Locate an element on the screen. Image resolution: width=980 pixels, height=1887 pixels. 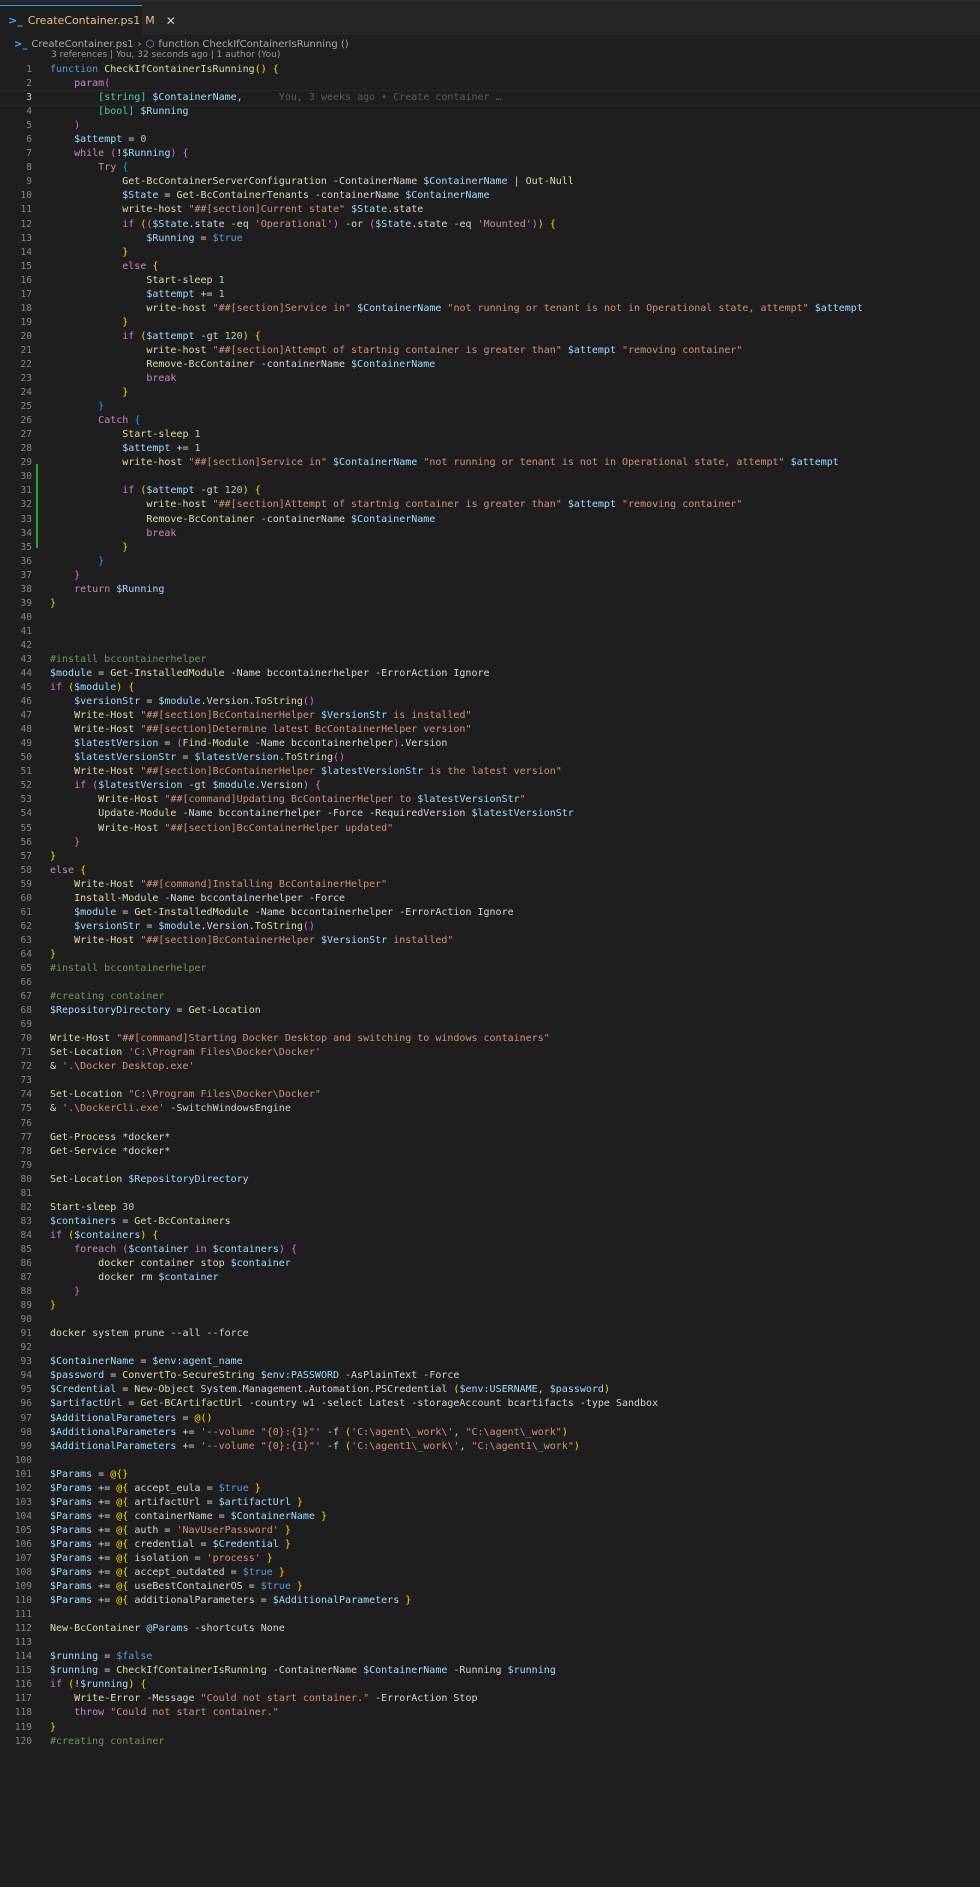
code-line: 13 $Running = $true is located at coordinates (490, 239).